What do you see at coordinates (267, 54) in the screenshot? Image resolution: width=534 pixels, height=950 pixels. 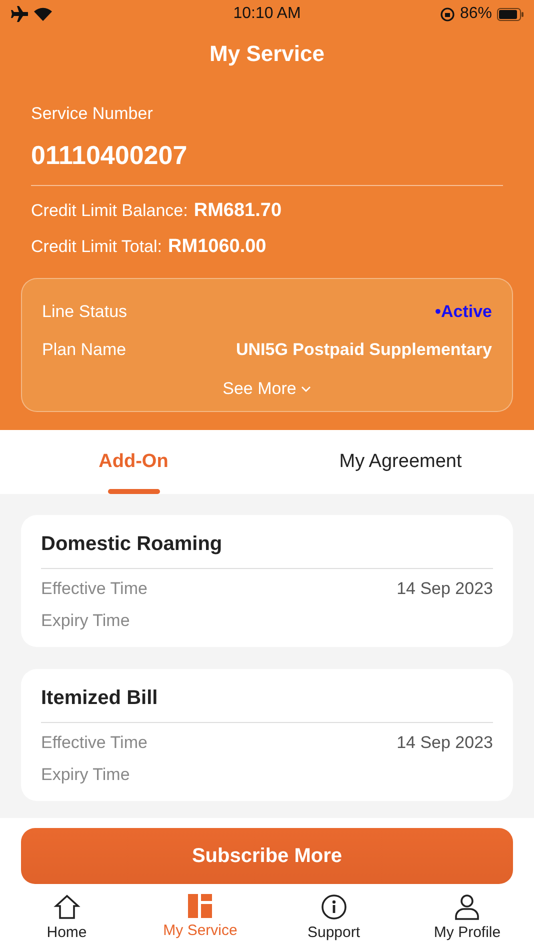 I see `page-title: My Service` at bounding box center [267, 54].